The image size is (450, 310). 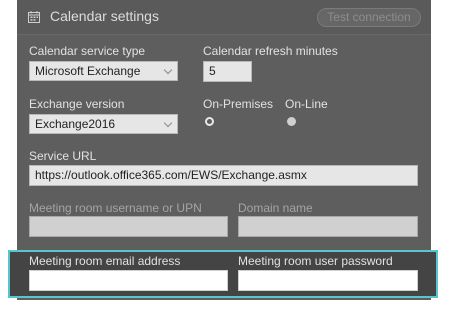 I want to click on service-type-value: Microsoft Exchange, so click(x=88, y=71).